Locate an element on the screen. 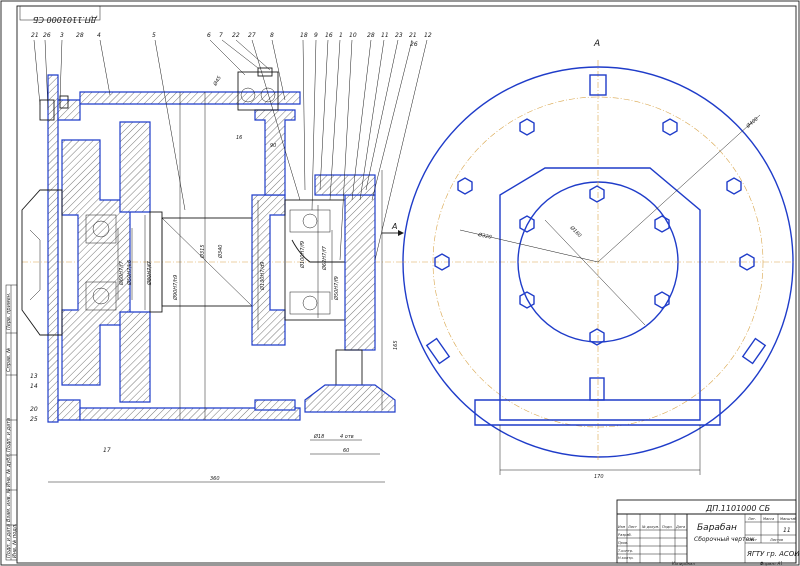 This screenshot has height=566, width=800. svg-text: 14 is located at coordinates (34, 386).